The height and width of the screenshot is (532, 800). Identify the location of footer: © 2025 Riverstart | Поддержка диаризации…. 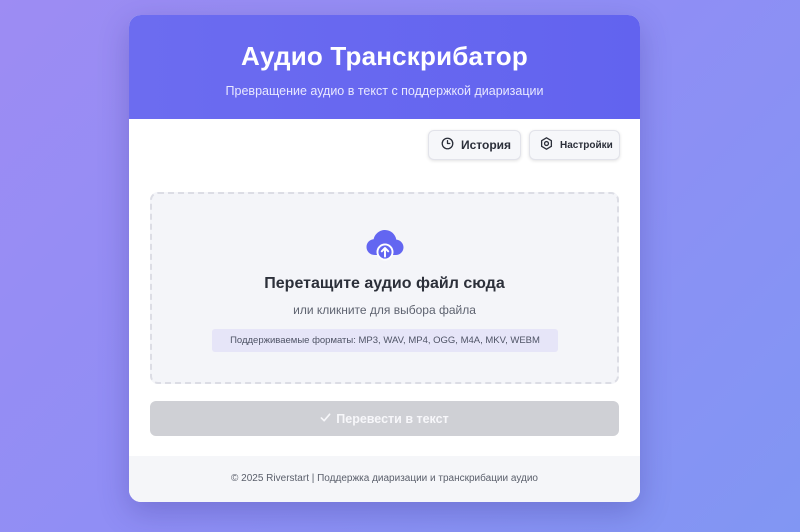
(384, 479).